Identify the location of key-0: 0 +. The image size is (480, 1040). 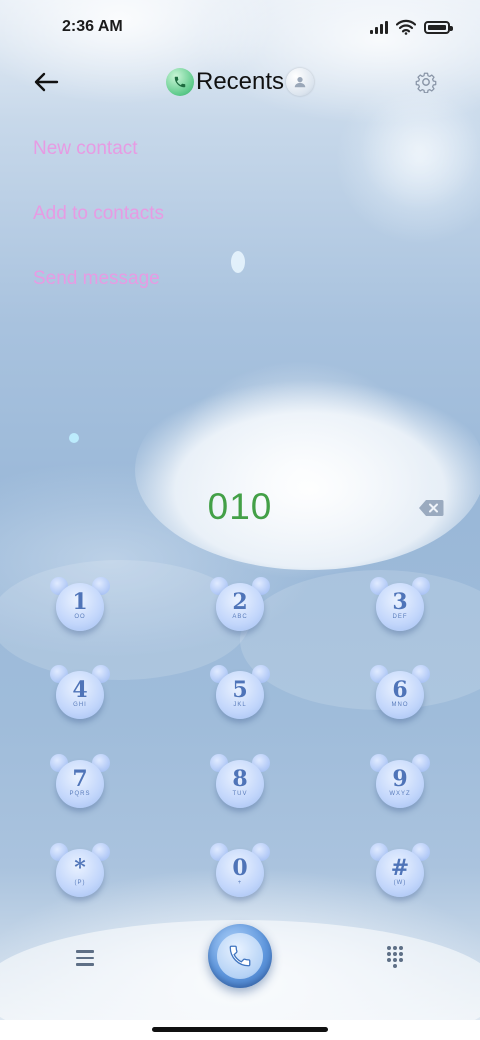
(240, 872).